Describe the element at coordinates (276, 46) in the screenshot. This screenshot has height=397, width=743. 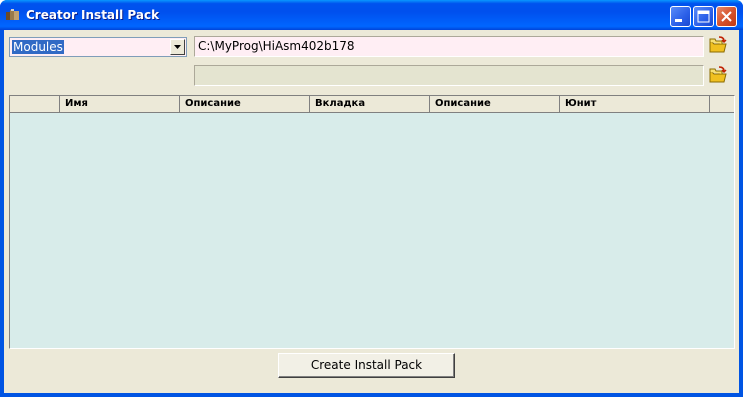
I see `path-value: C:\MyProg\HiAsm402b178` at that location.